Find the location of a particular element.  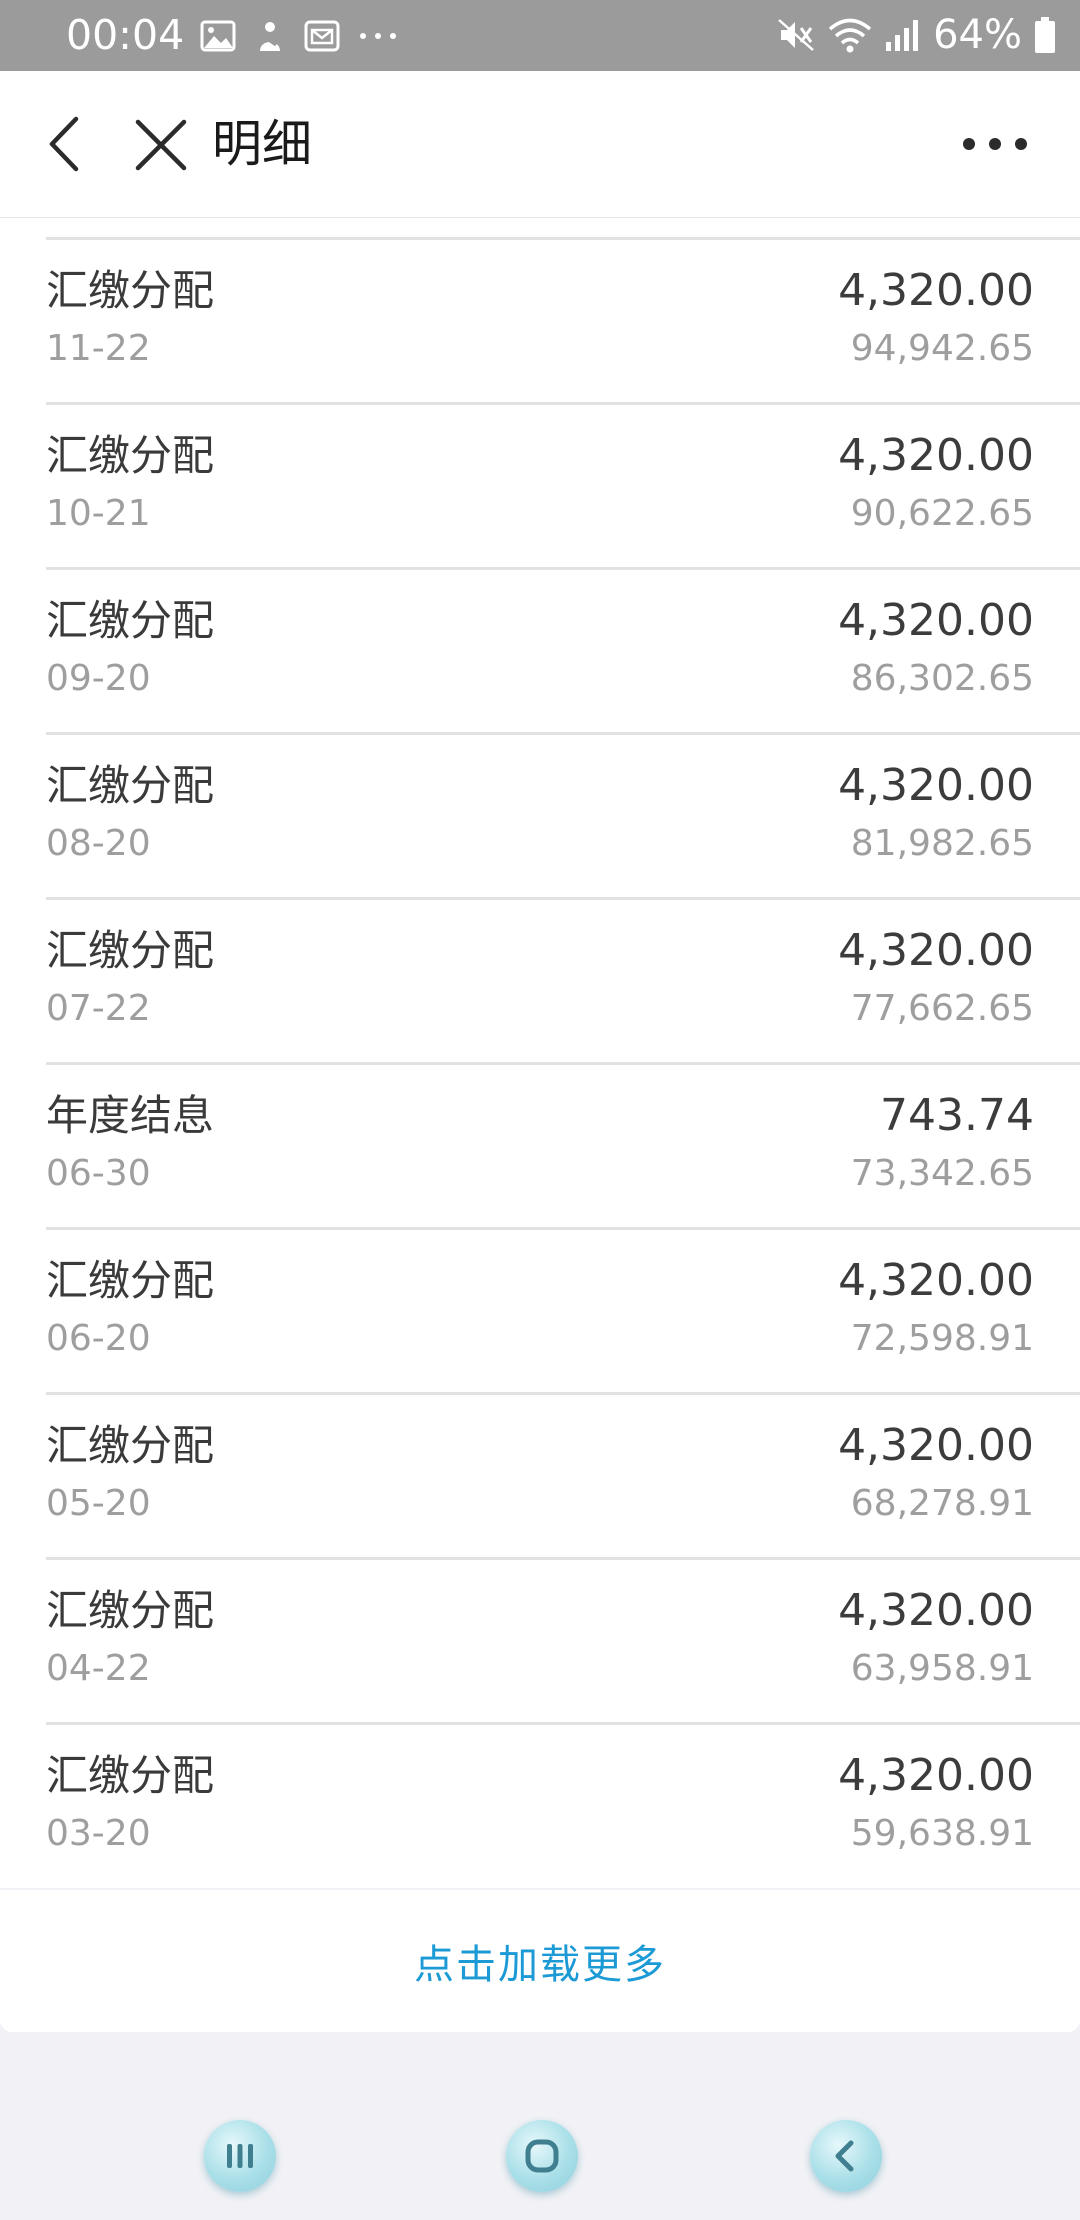

list-item: 汇缴分配 06-20 4,320.00 72,598.91 is located at coordinates (563, 1309).